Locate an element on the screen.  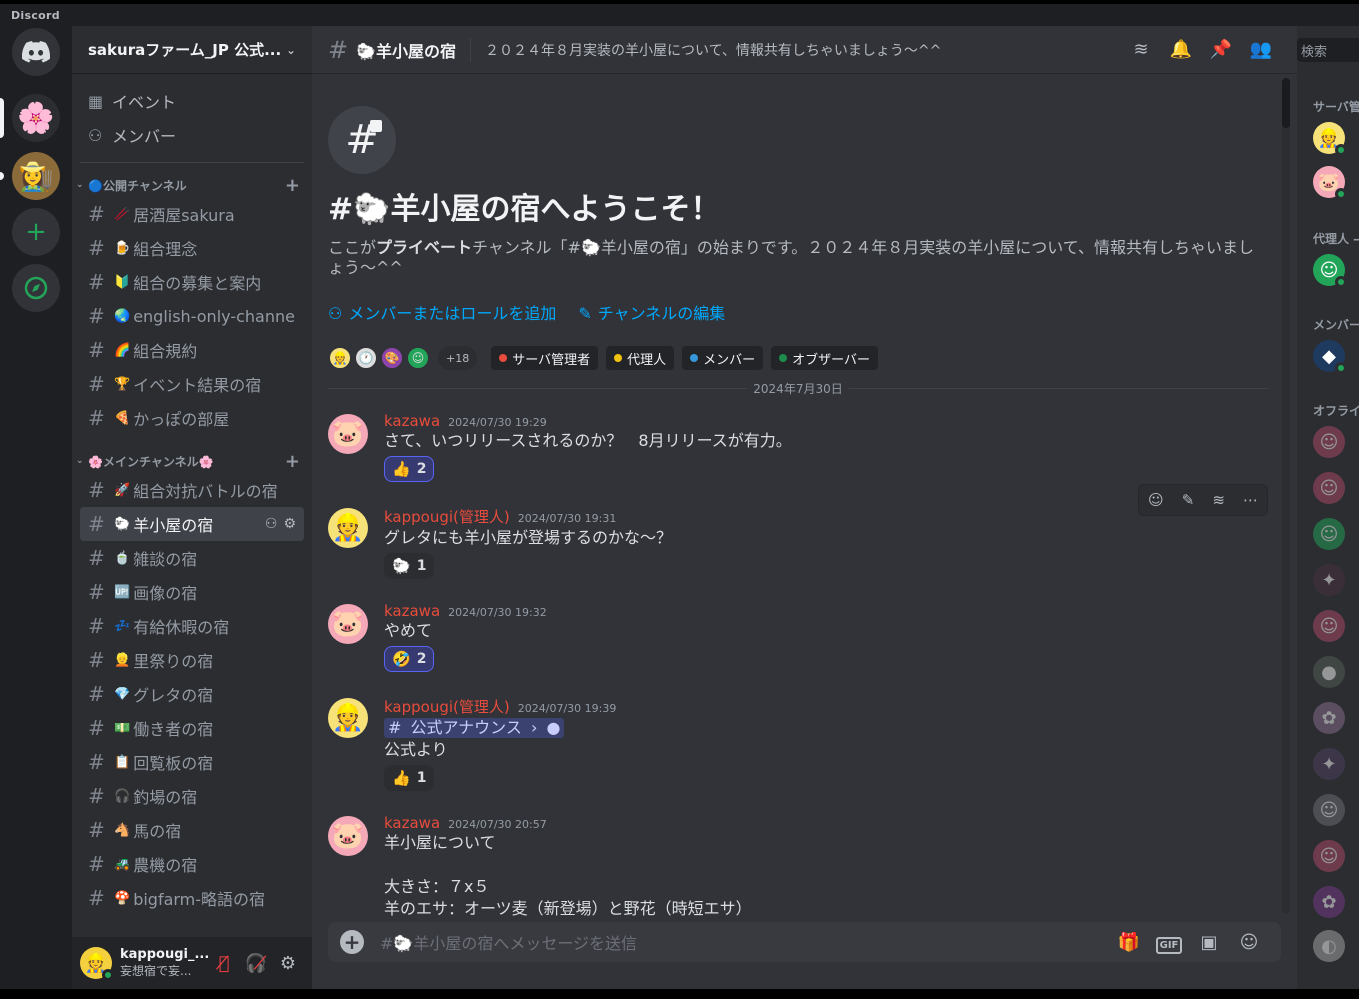
channel-item: # 📋 回覧板の宿 is located at coordinates (192, 762).